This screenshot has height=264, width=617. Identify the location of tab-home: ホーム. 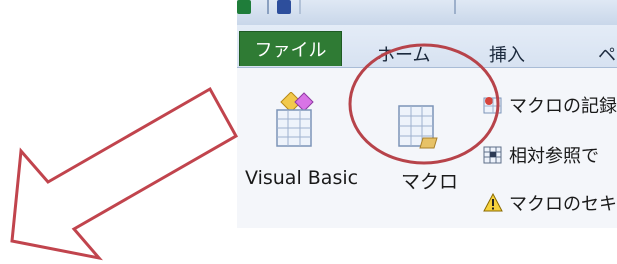
(403, 54).